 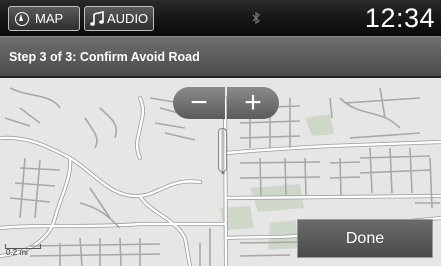 I want to click on step-title: Step 3 of 3: Confirm Avoid Road, so click(x=104, y=57).